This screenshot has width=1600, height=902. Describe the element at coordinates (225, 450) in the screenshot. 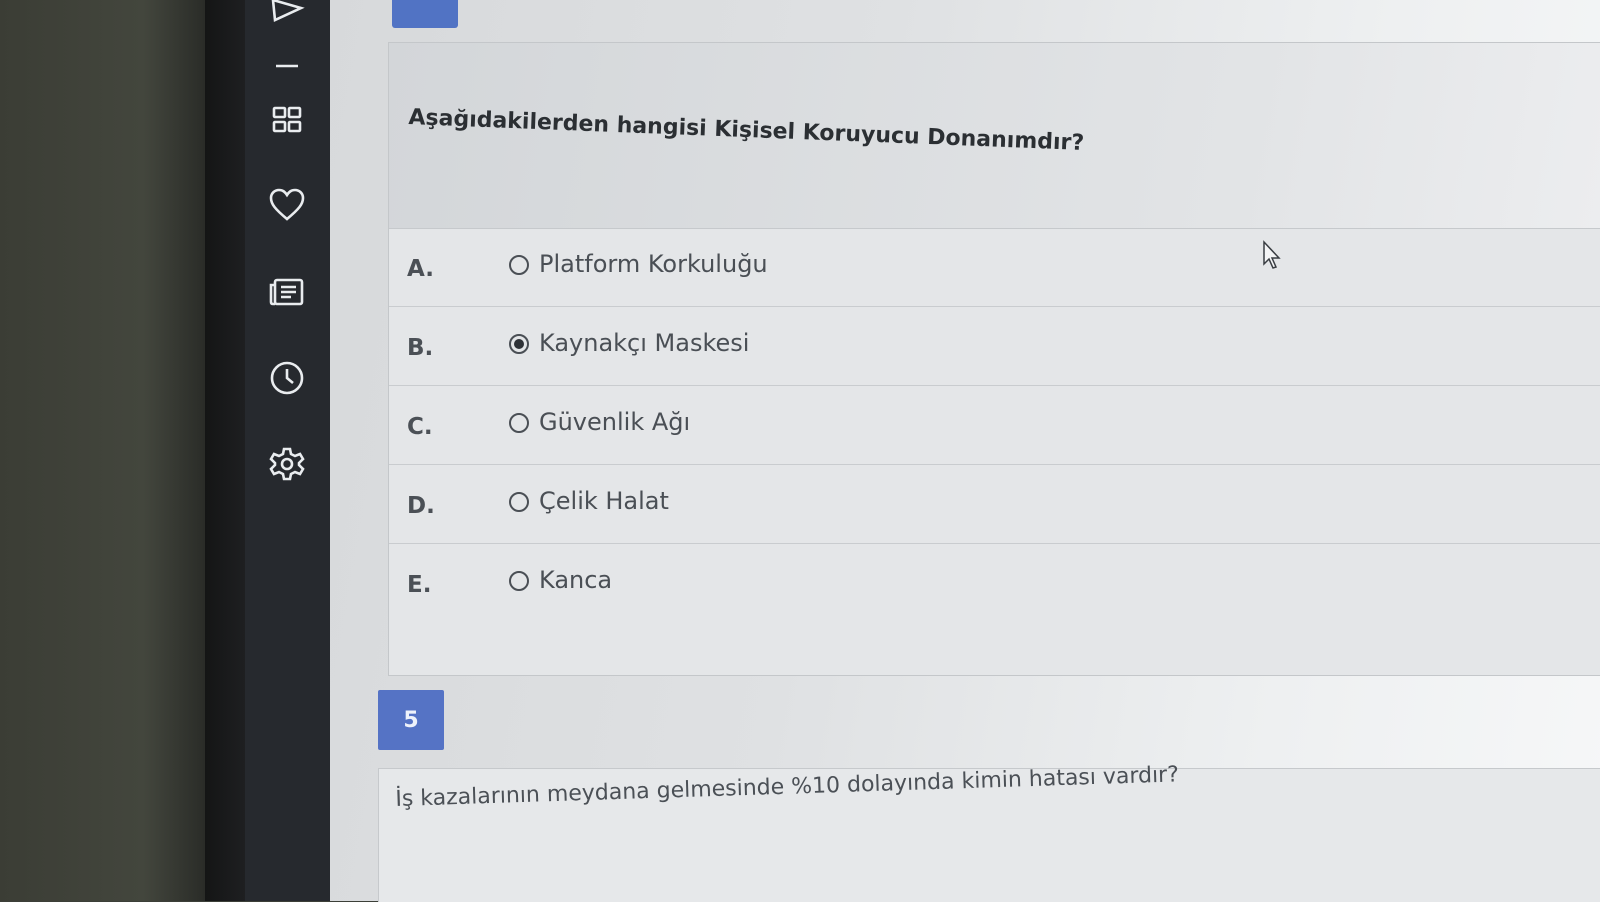

I see `monitor-frame` at that location.